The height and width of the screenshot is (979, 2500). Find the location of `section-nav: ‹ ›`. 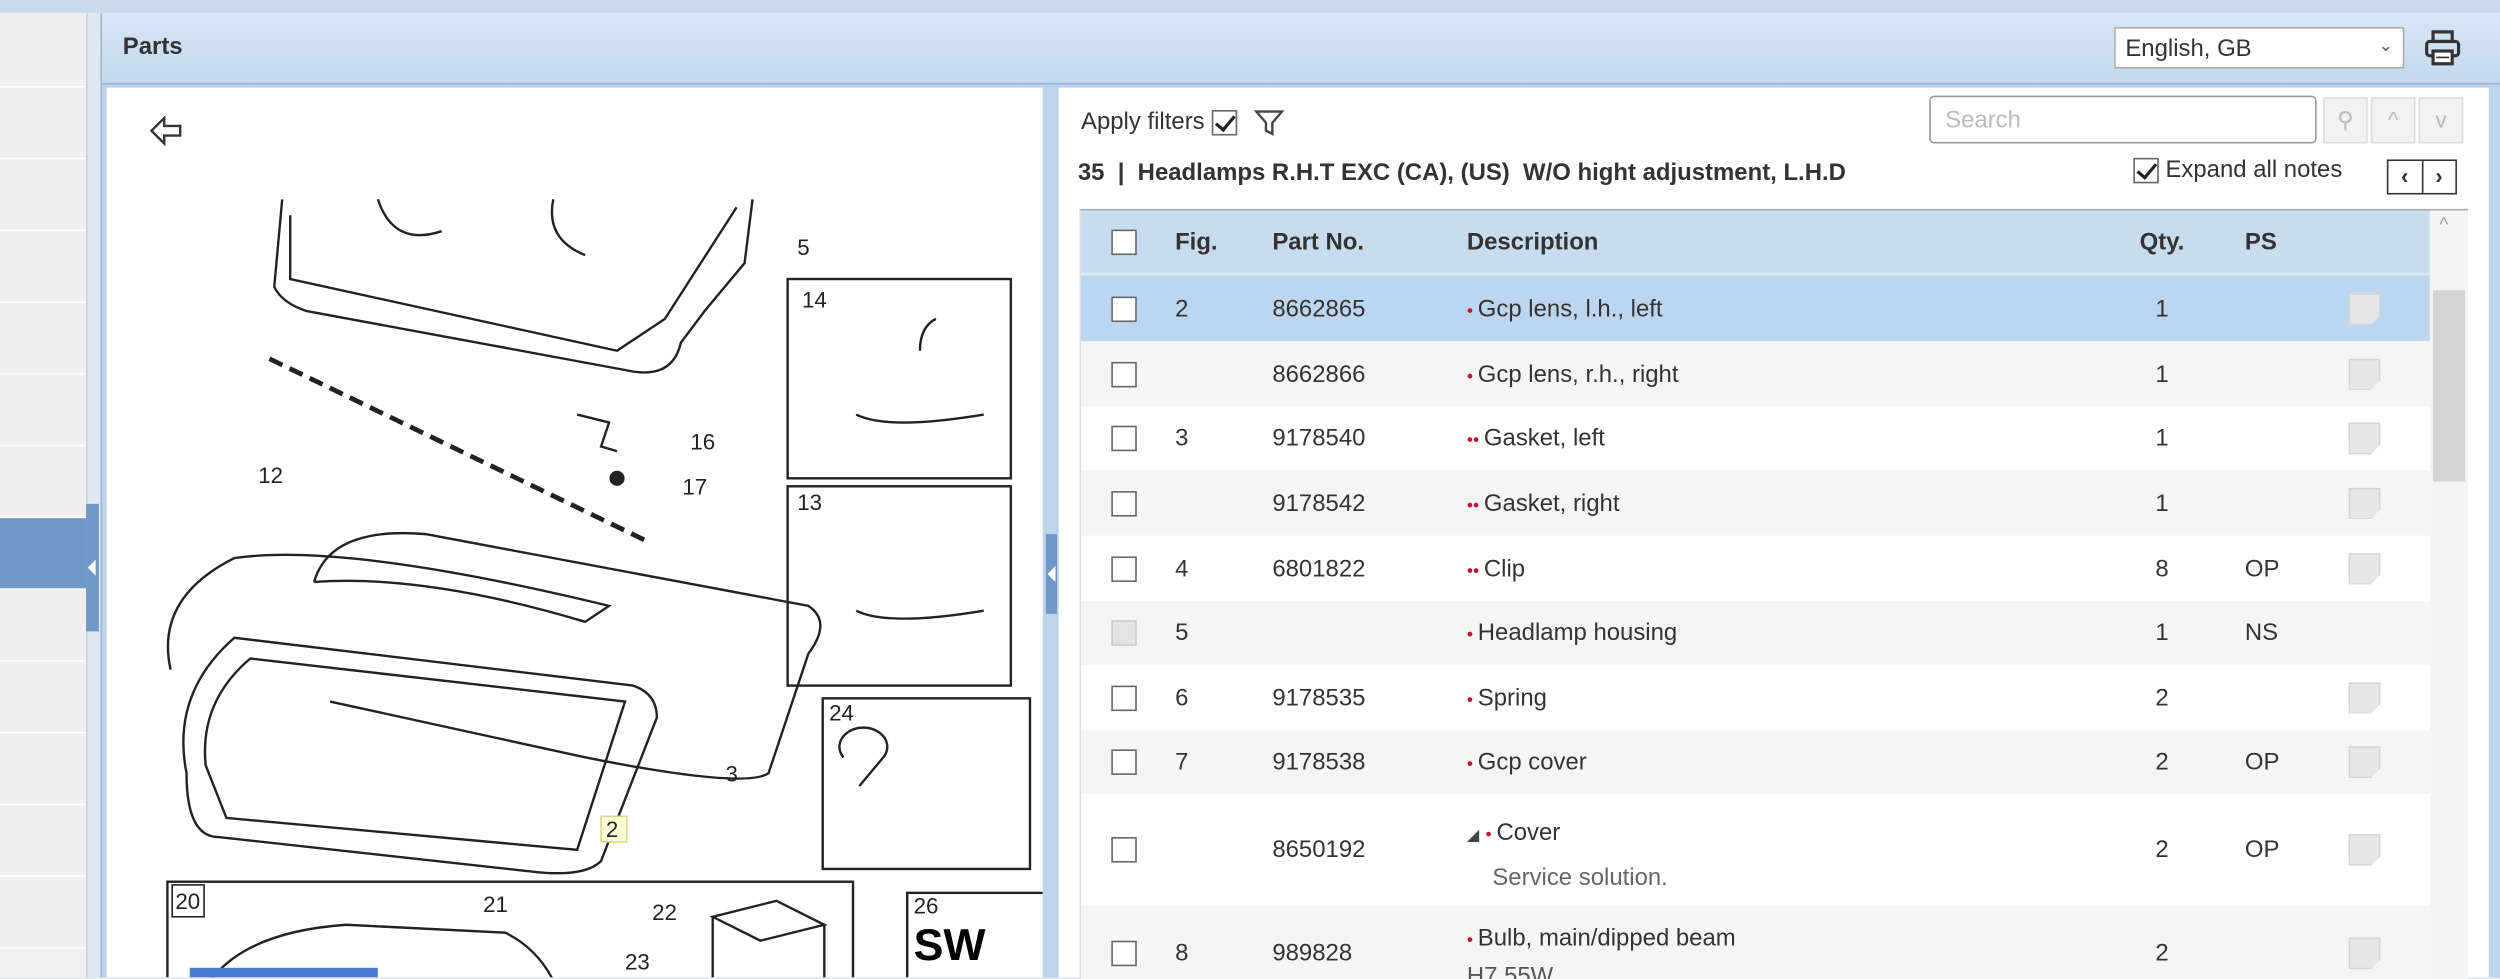

section-nav: ‹ › is located at coordinates (2421, 177).